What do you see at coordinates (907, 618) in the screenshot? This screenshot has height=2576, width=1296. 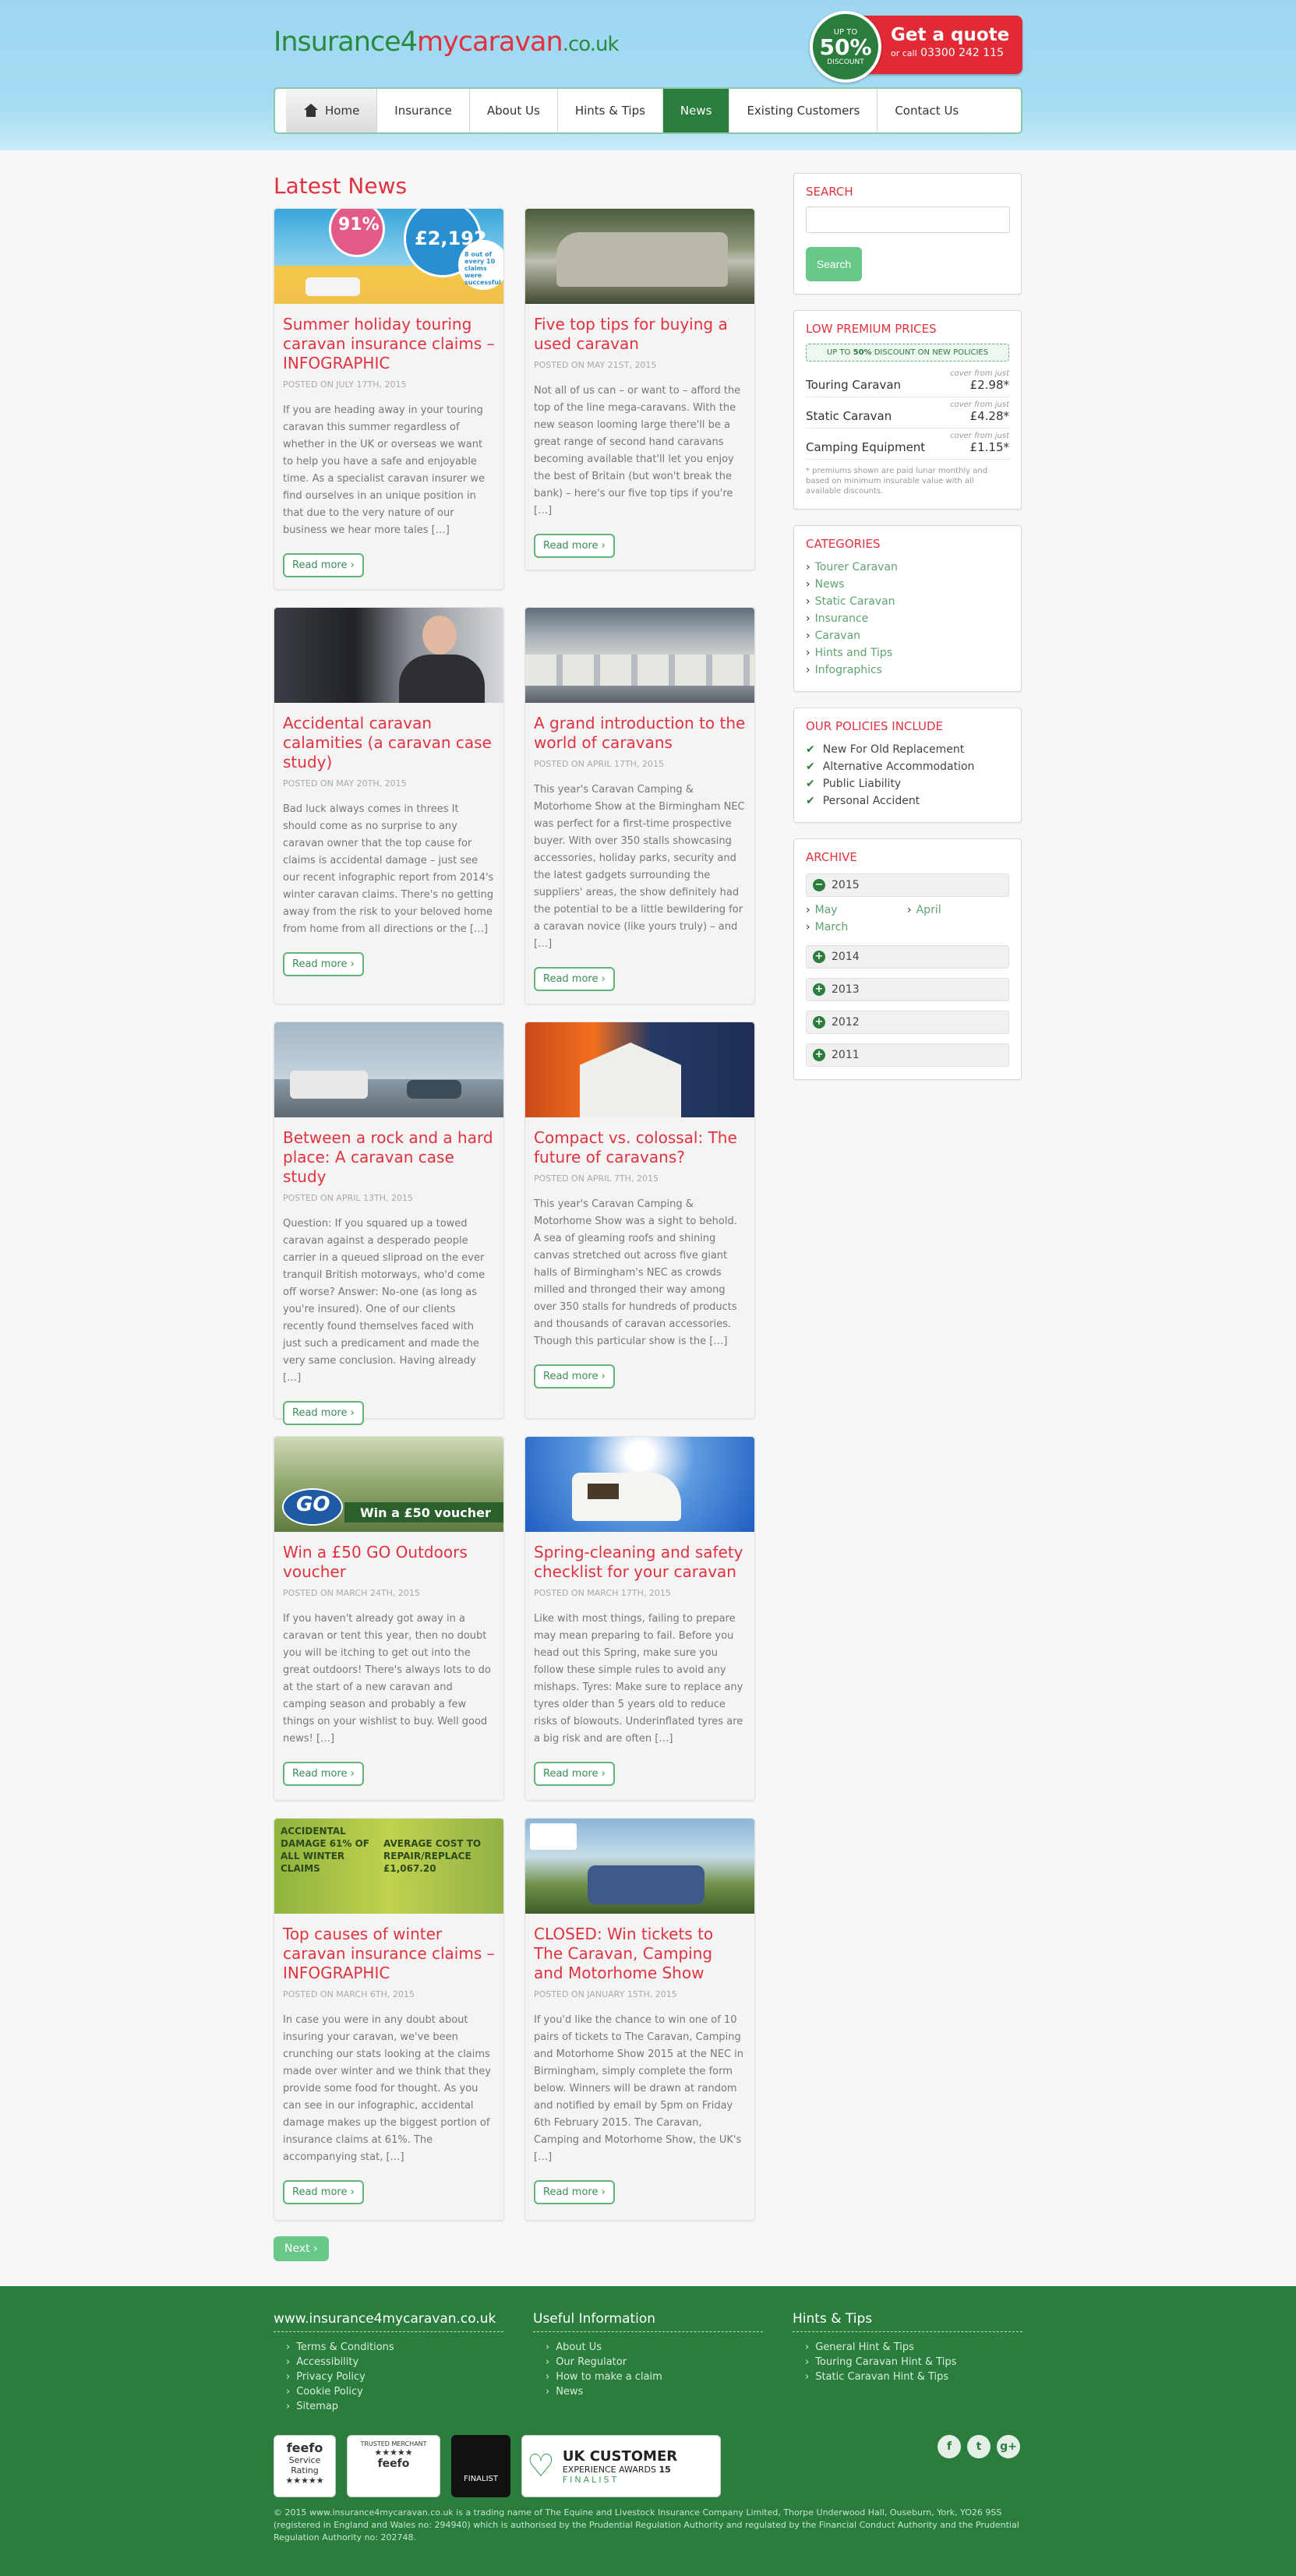 I see `category-link: Insurance` at bounding box center [907, 618].